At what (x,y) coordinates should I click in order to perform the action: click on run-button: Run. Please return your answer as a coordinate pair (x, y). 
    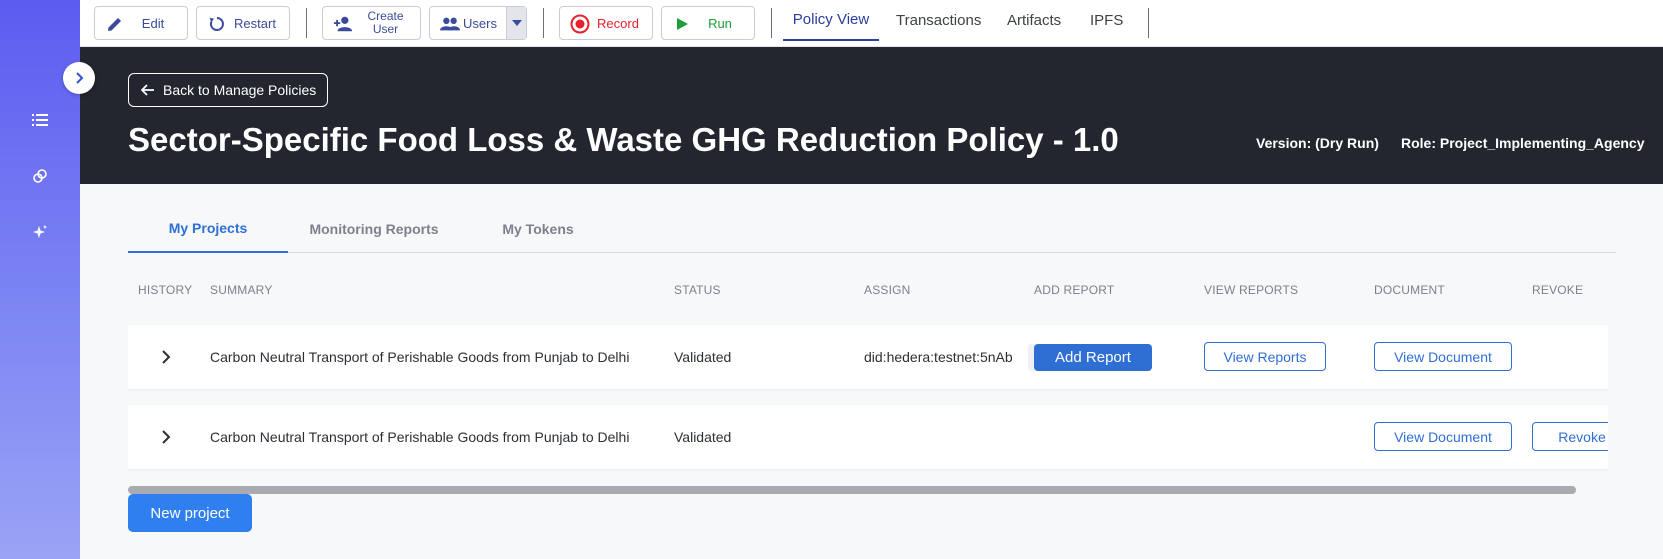
    Looking at the image, I should click on (708, 23).